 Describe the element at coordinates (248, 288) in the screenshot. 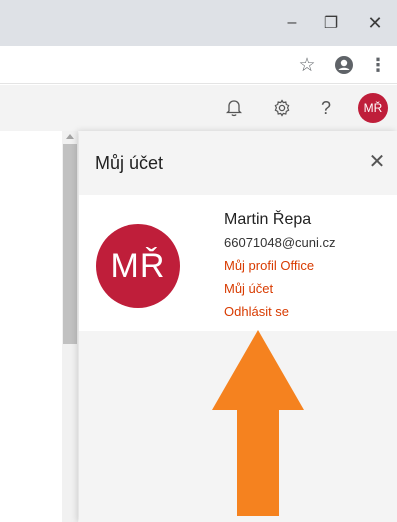

I see `my-account-link: Můj účet` at that location.